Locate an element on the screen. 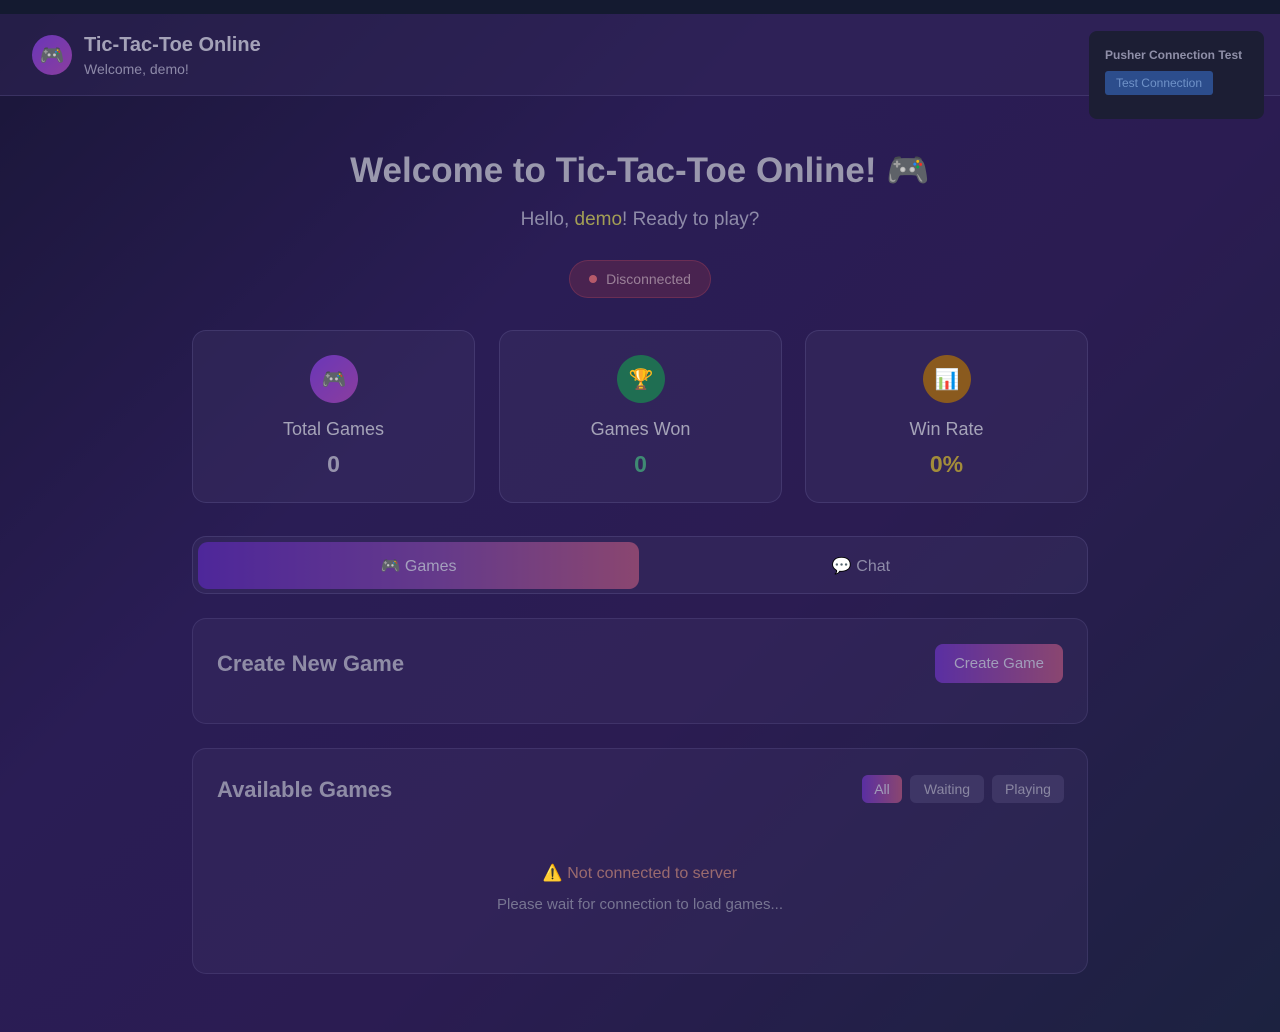 The image size is (1280, 1032). window-top-strip is located at coordinates (640, 7).